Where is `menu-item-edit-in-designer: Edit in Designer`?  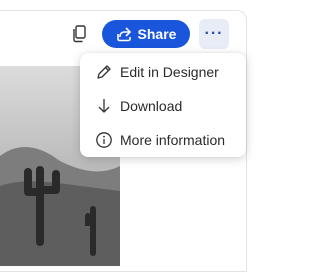
menu-item-edit-in-designer: Edit in Designer is located at coordinates (163, 72).